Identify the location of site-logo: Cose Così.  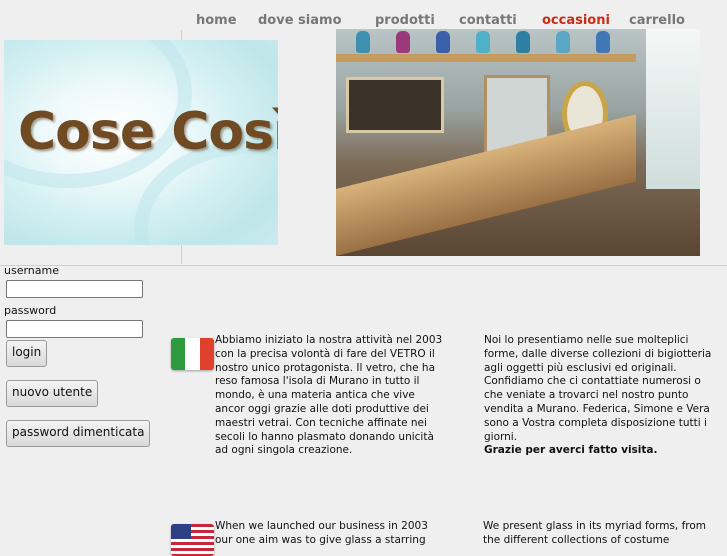
(141, 142).